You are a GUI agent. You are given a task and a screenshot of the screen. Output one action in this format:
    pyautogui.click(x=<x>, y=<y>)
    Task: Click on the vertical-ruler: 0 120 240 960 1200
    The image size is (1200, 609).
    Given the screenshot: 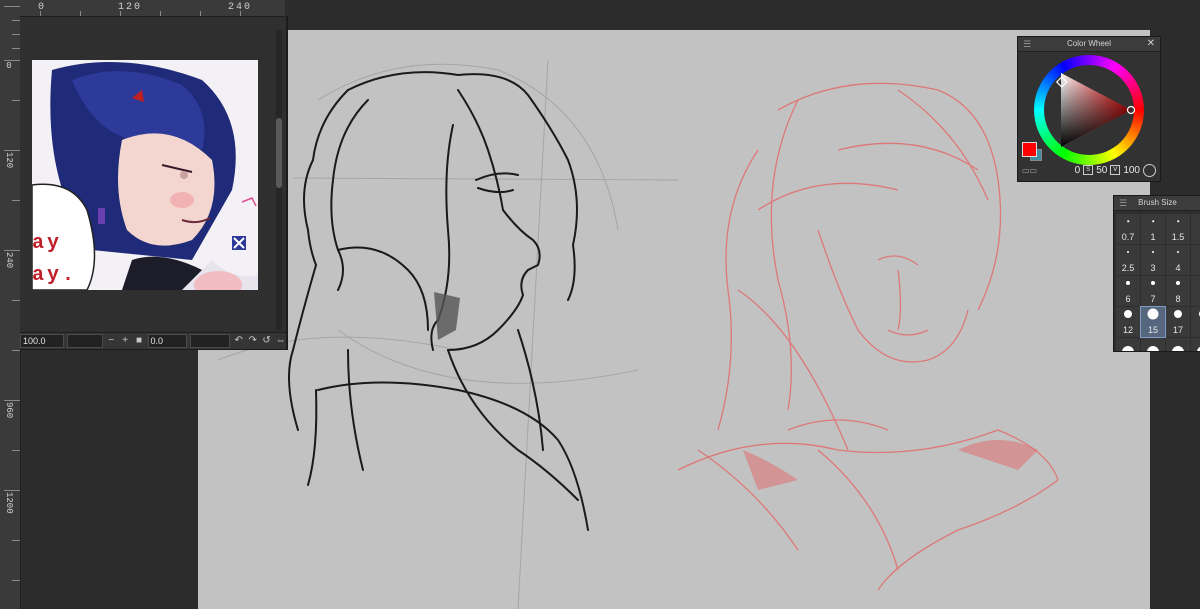 What is the action you would take?
    pyautogui.click(x=10, y=304)
    